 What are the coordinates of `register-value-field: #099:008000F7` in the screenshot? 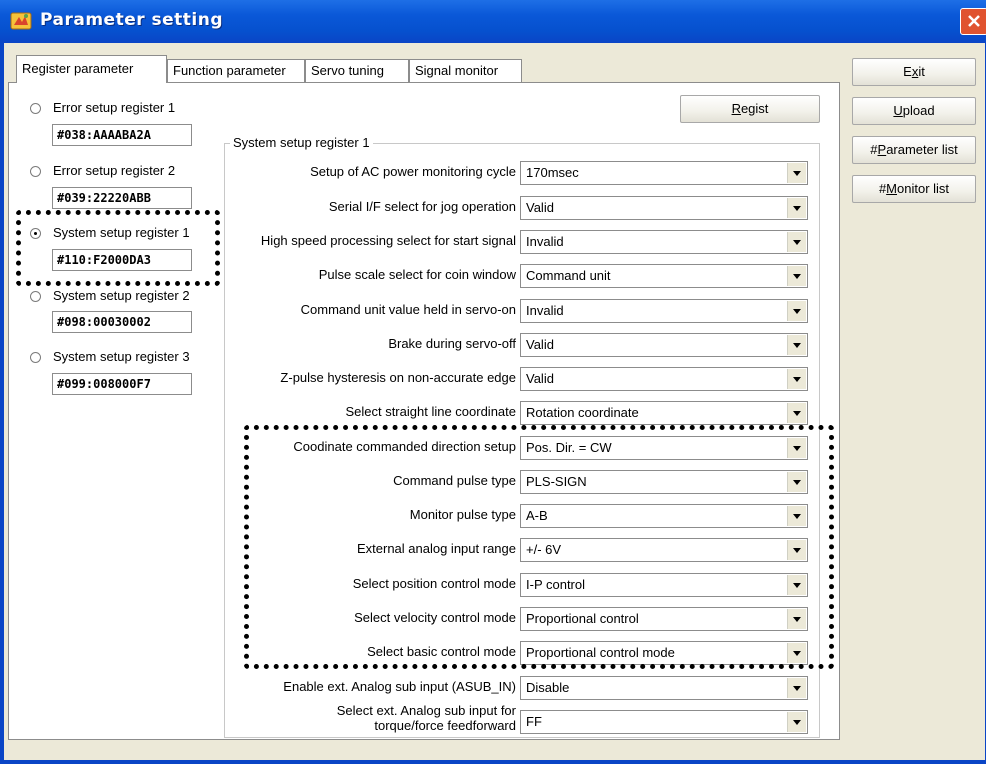 It's located at (122, 384).